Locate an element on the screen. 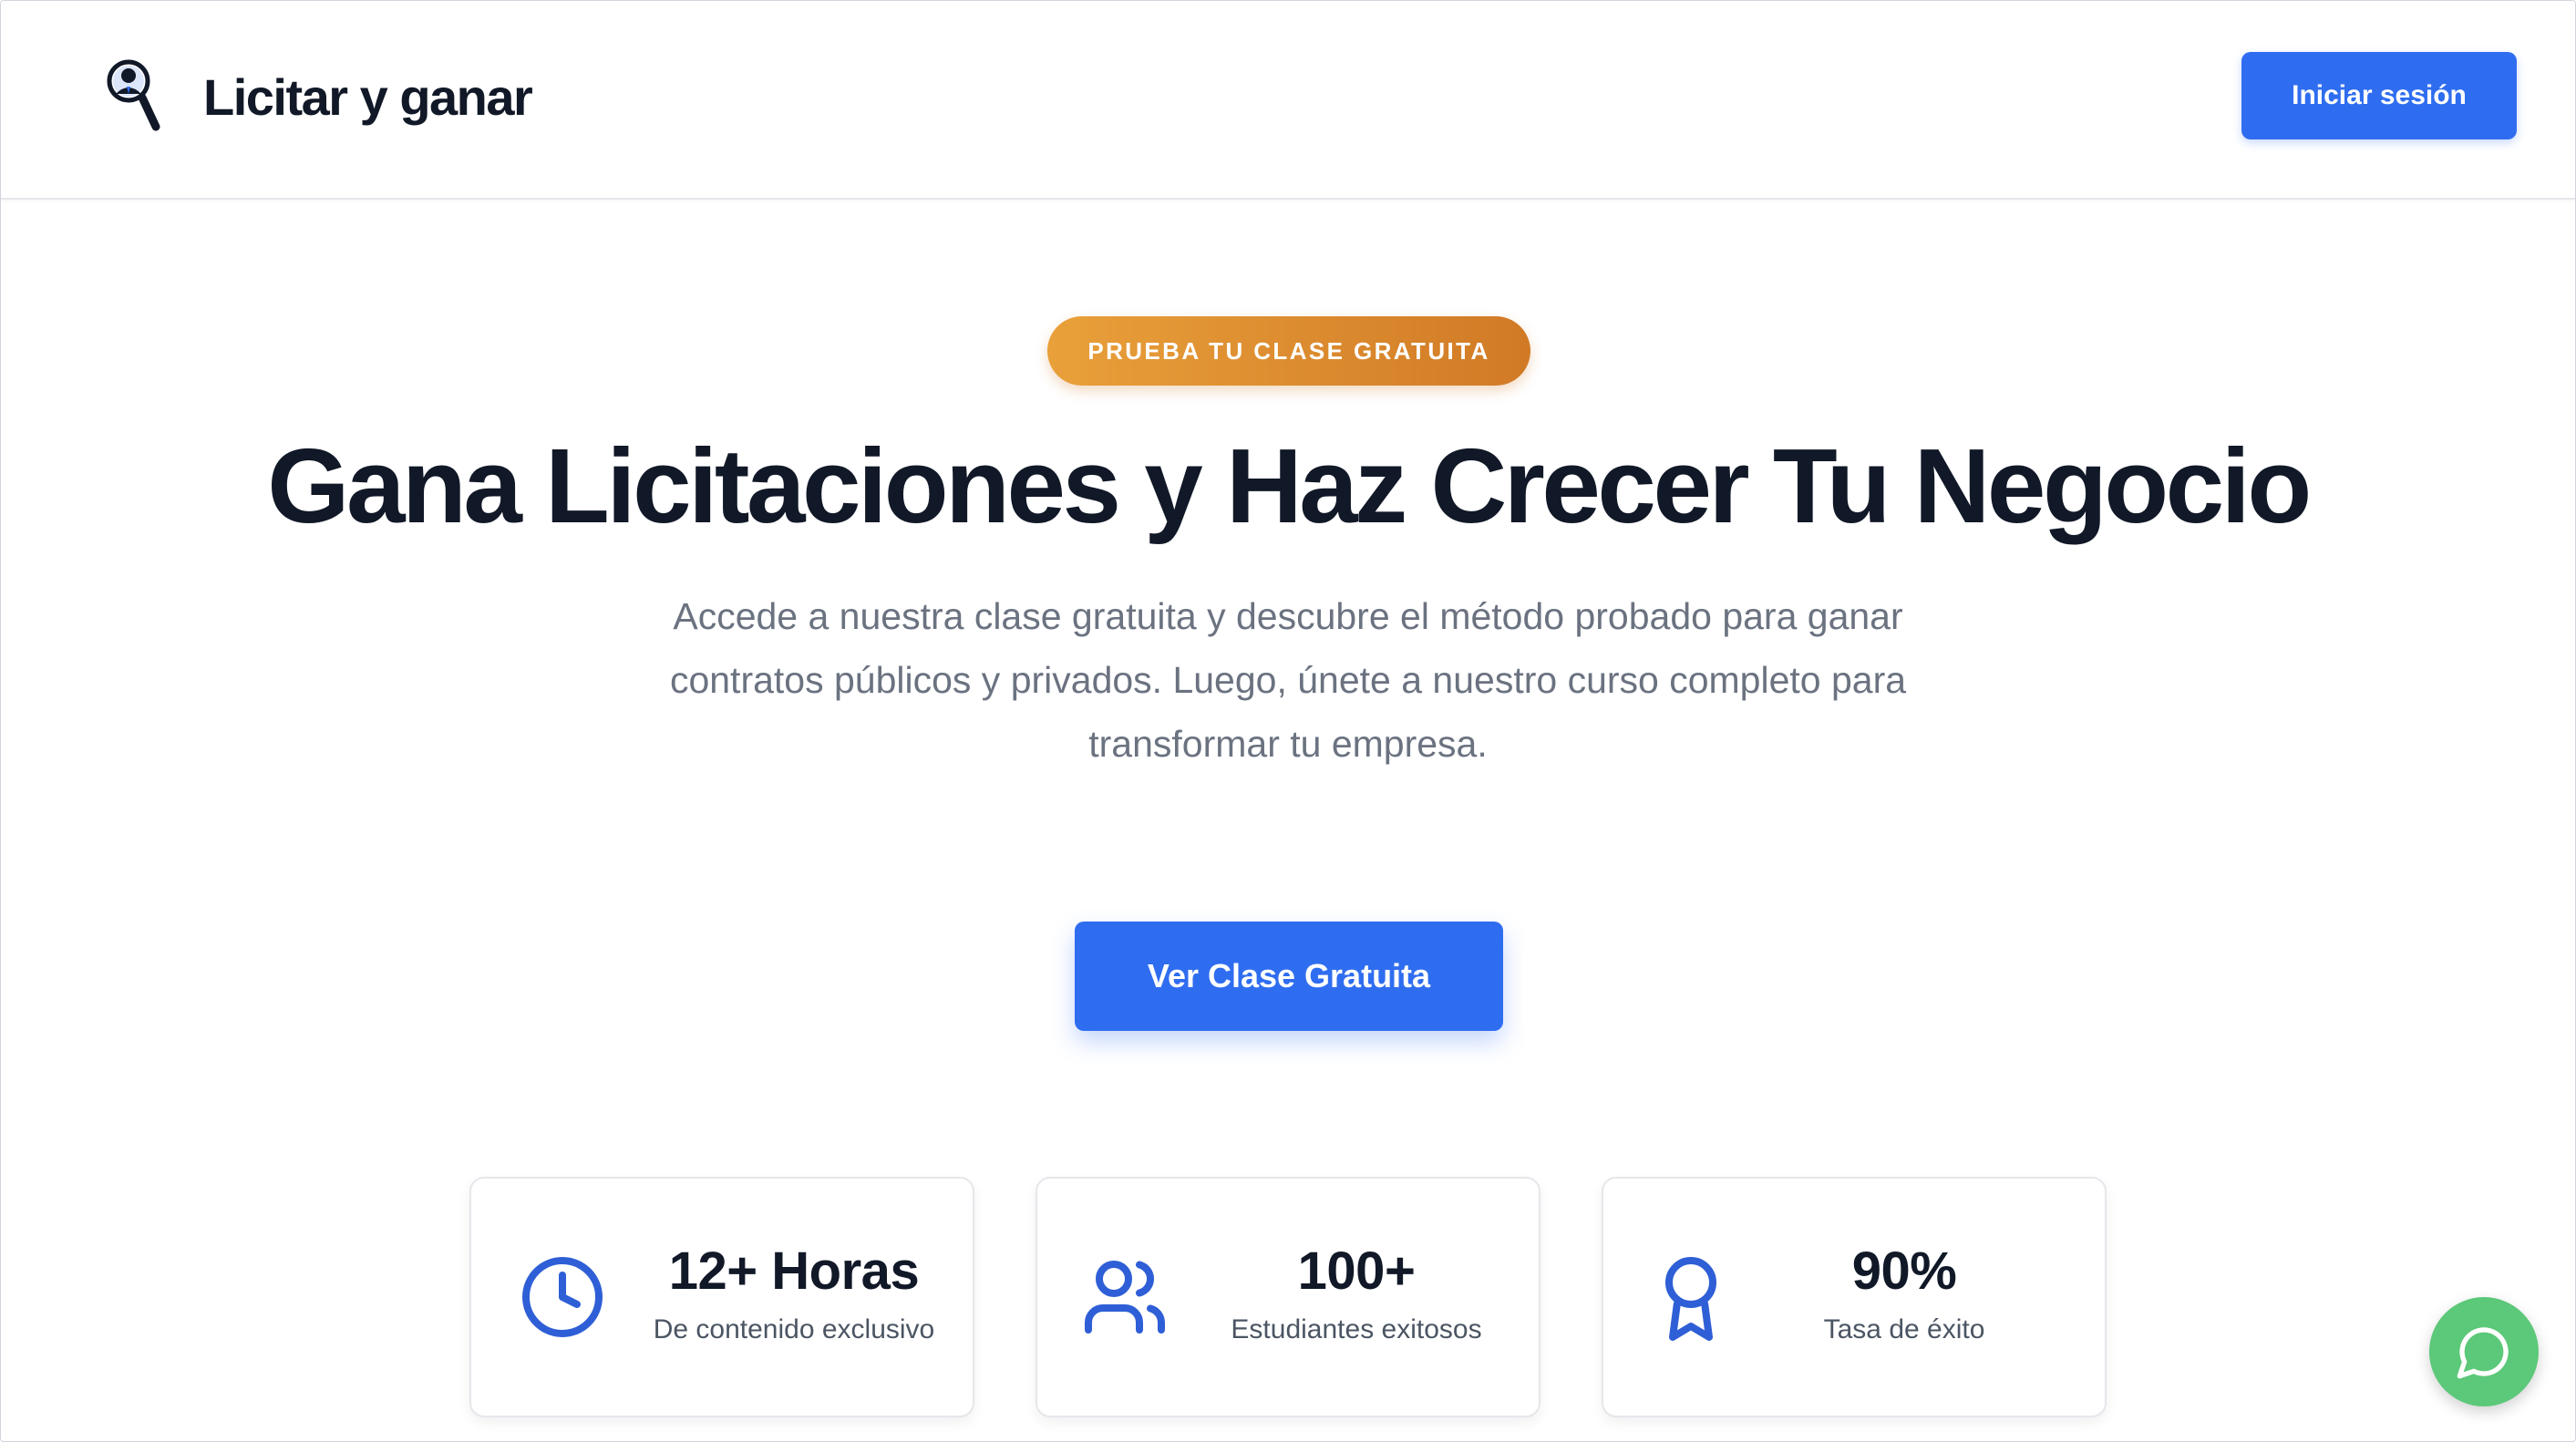 Image resolution: width=2576 pixels, height=1442 pixels. watch-free-class-button: Ver Clase Gratuita is located at coordinates (1289, 976).